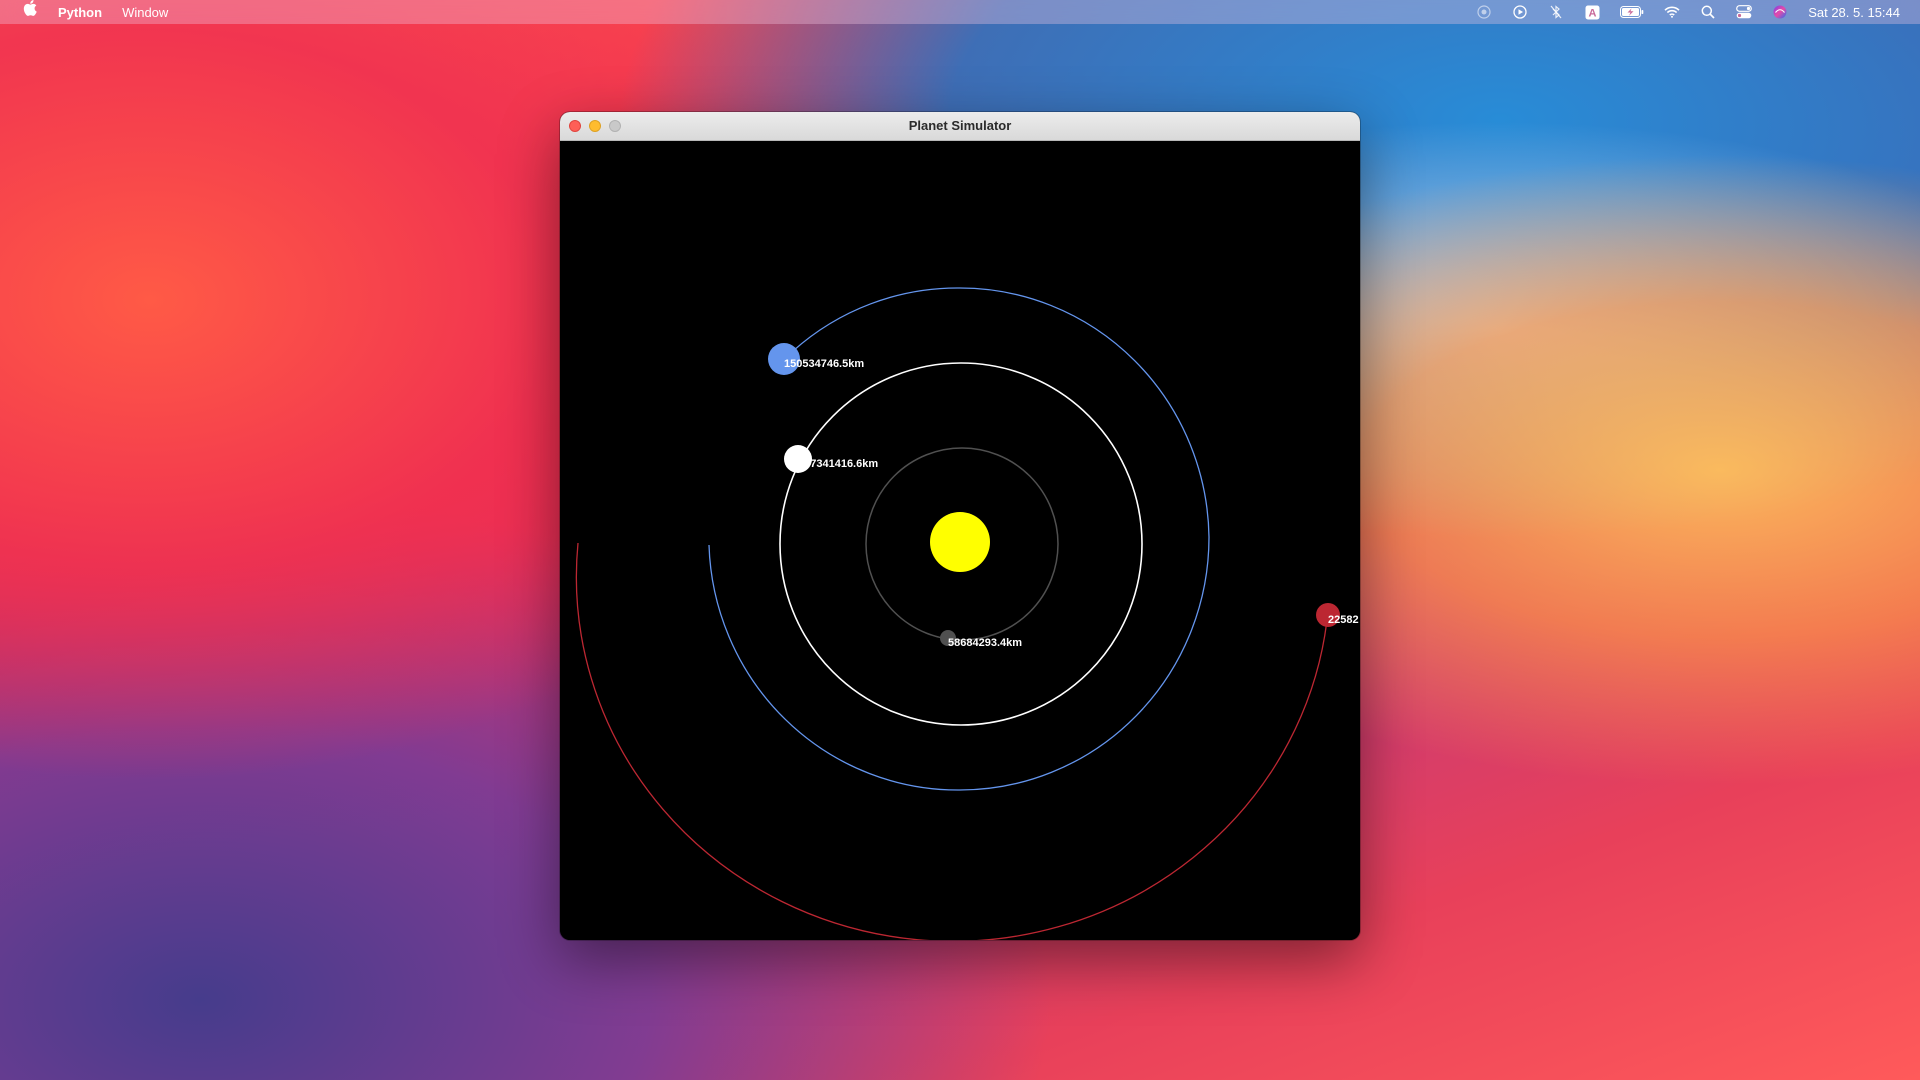  I want to click on bluetooth-off-icon, so click(1556, 12).